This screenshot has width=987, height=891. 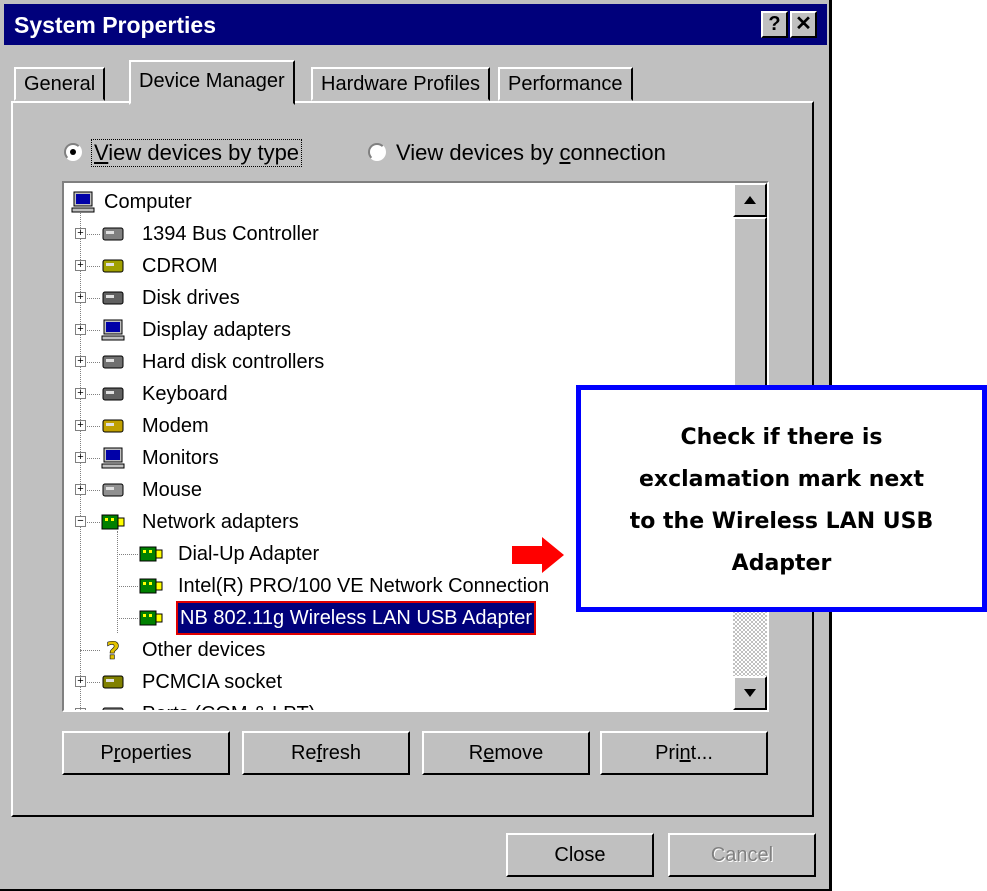 What do you see at coordinates (249, 554) in the screenshot?
I see `device-label: Dial-Up Adapter` at bounding box center [249, 554].